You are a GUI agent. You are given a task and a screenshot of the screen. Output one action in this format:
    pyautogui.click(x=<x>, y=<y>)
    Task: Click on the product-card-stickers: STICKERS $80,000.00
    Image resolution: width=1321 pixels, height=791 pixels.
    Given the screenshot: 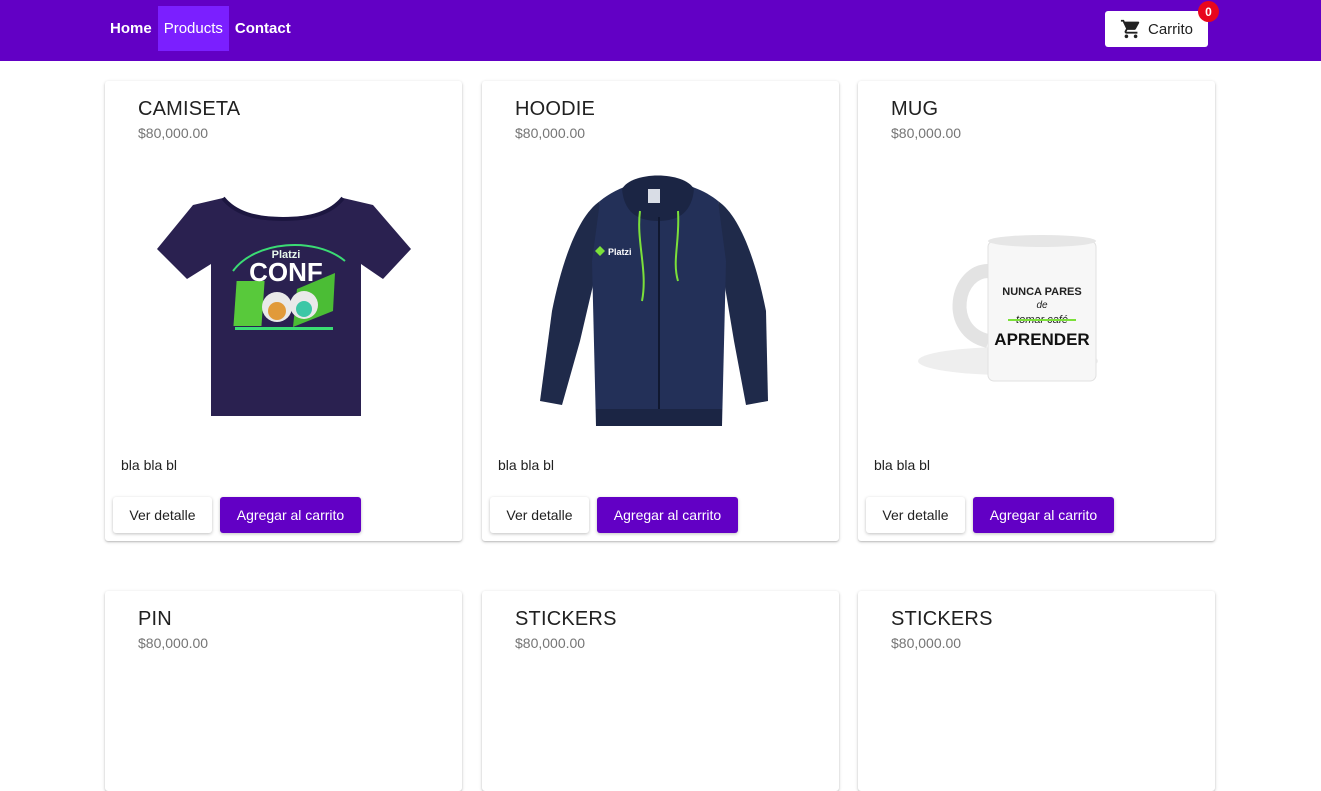 What is the action you would take?
    pyautogui.click(x=660, y=691)
    